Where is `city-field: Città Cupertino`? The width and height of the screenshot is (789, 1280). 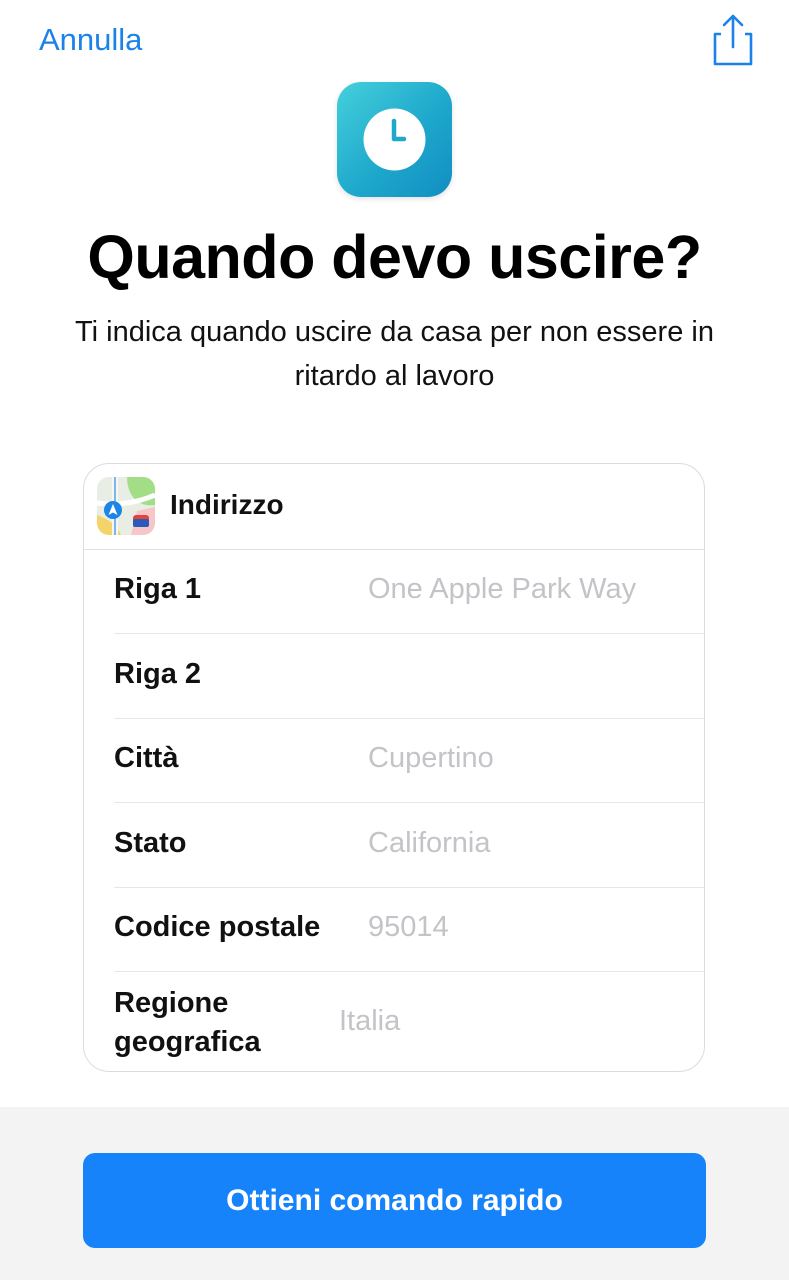 city-field: Città Cupertino is located at coordinates (409, 760).